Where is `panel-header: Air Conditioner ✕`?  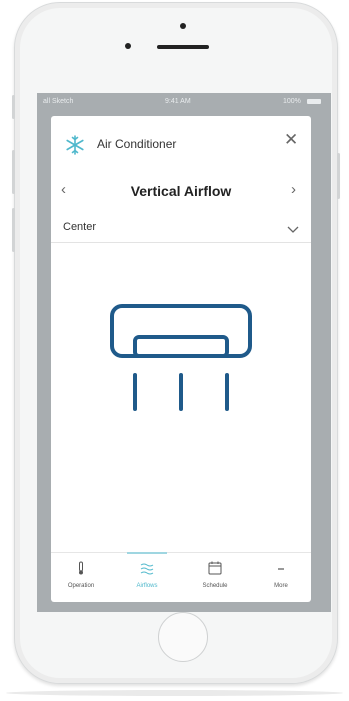
panel-header: Air Conditioner ✕ is located at coordinates (181, 142).